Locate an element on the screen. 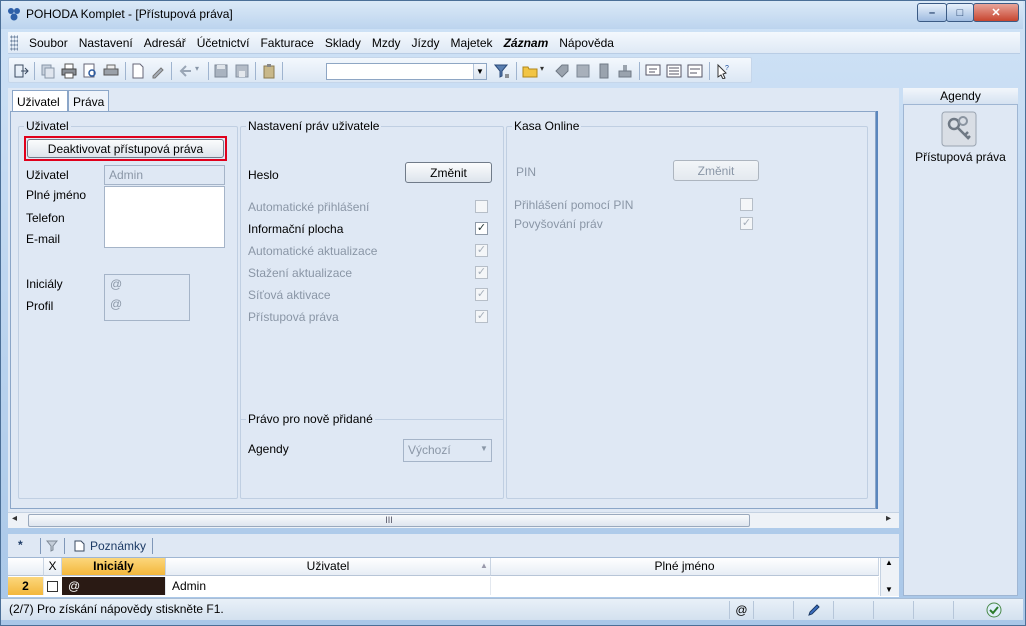 The height and width of the screenshot is (626, 1026). lower-filter-icon is located at coordinates (52, 546).